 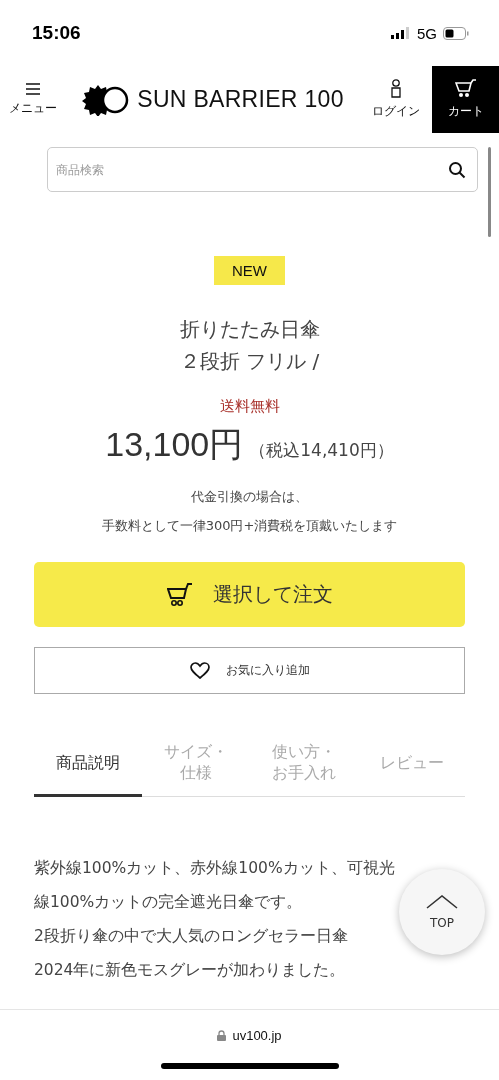 What do you see at coordinates (396, 89) in the screenshot?
I see `person-icon` at bounding box center [396, 89].